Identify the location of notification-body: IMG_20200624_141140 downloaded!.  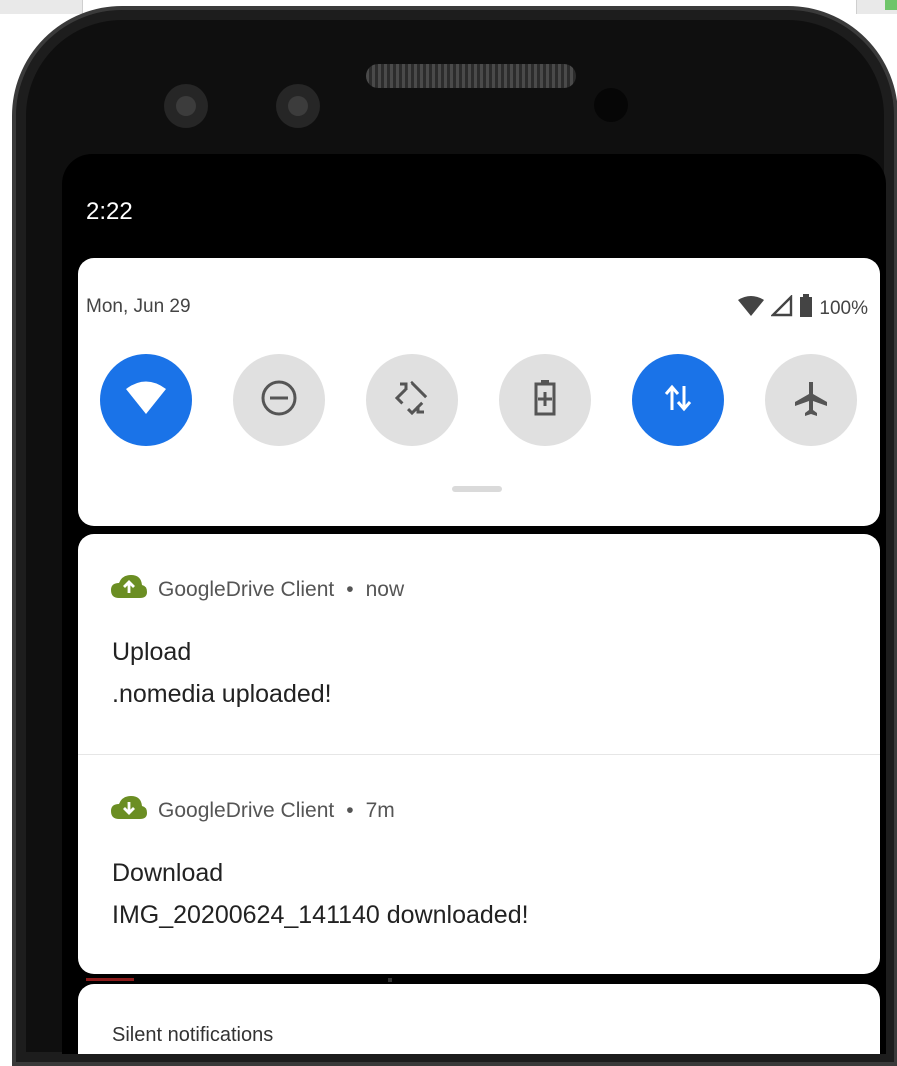
(320, 915).